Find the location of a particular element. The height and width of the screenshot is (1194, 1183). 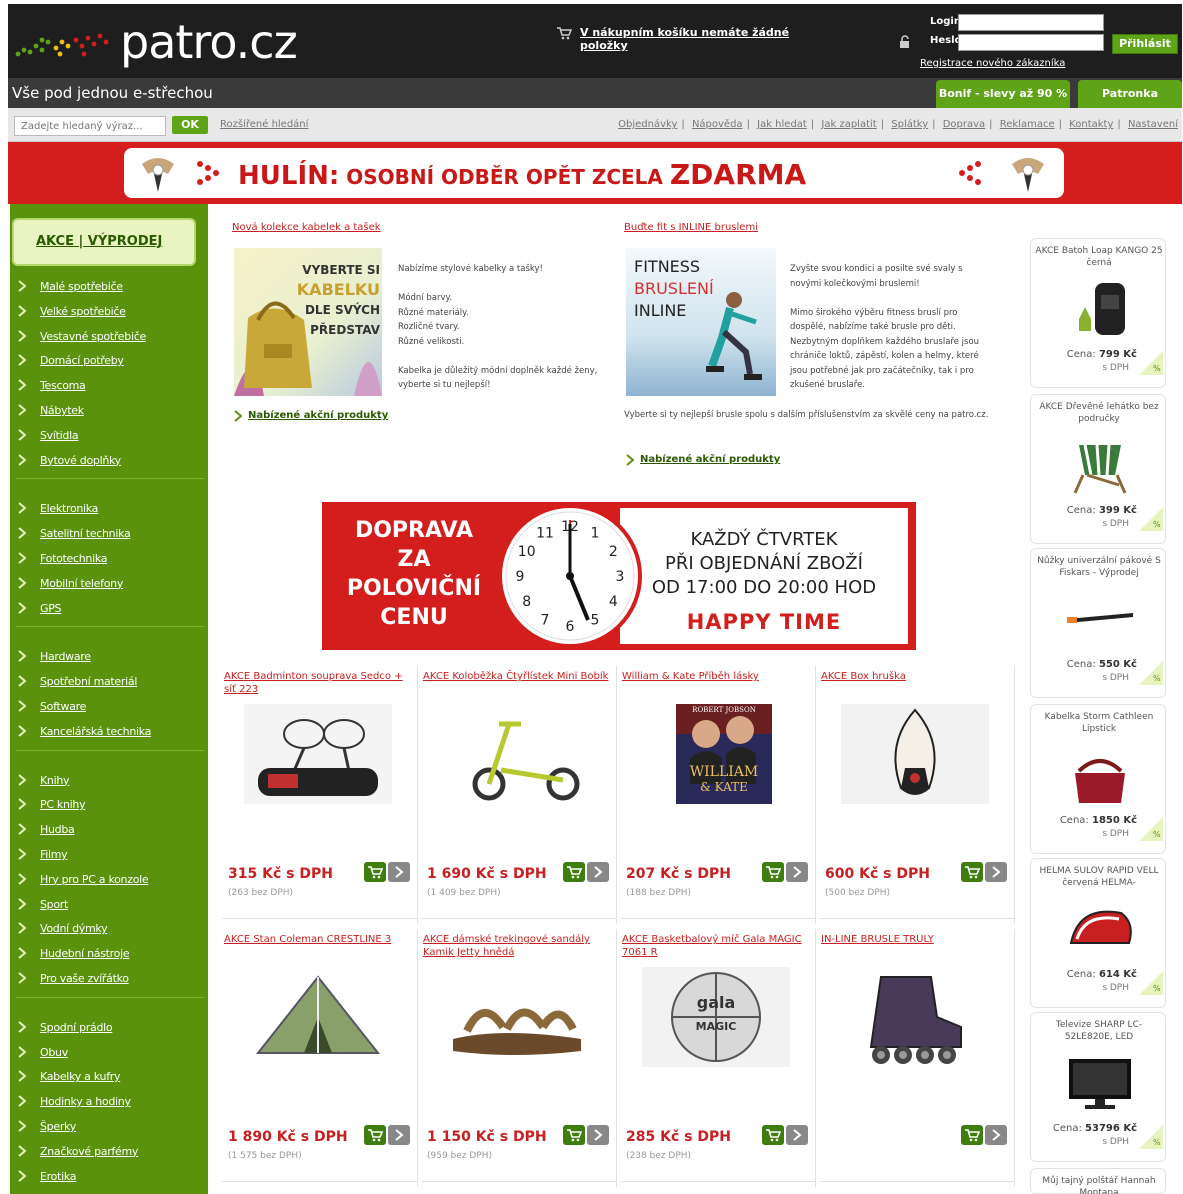

sidebar-category: Vodní dýmky is located at coordinates (113, 929).